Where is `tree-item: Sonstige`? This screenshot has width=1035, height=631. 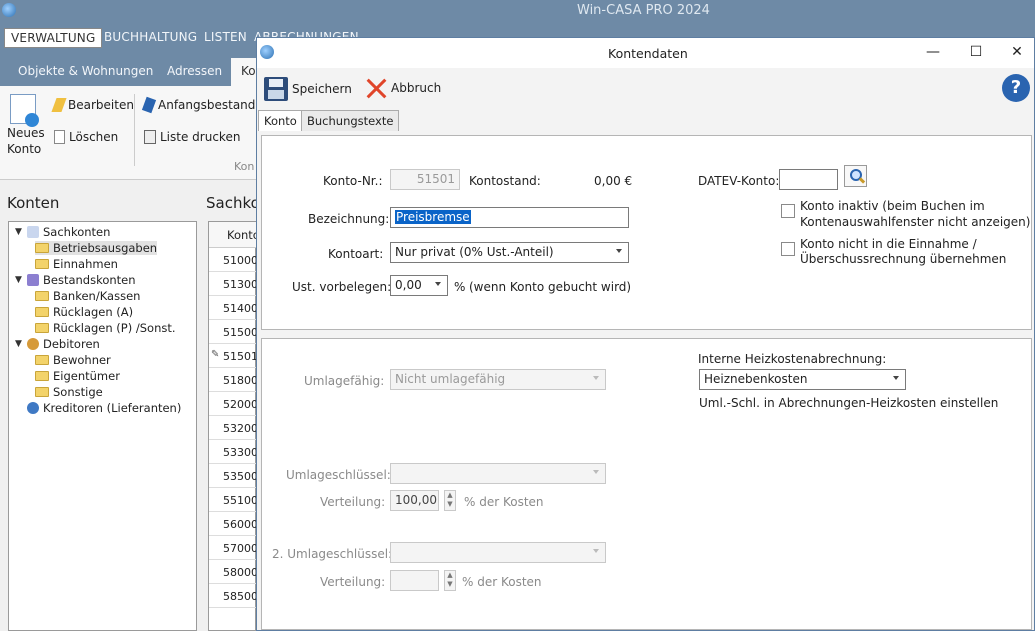 tree-item: Sonstige is located at coordinates (69, 392).